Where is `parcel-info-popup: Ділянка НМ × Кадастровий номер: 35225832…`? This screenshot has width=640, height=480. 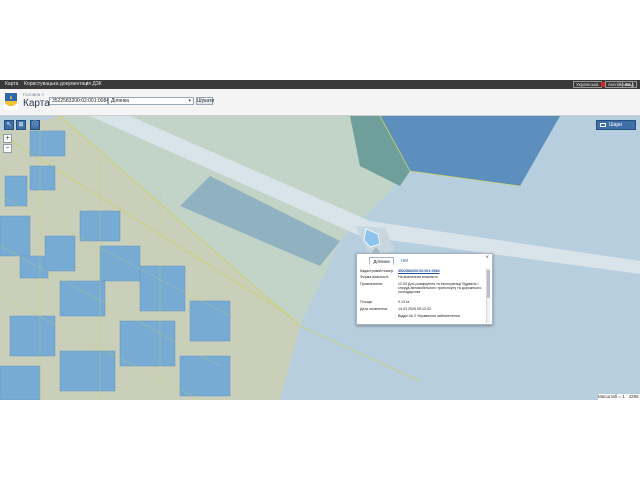
parcel-info-popup: Ділянка НМ × Кадастровий номер: 35225832… is located at coordinates (424, 286).